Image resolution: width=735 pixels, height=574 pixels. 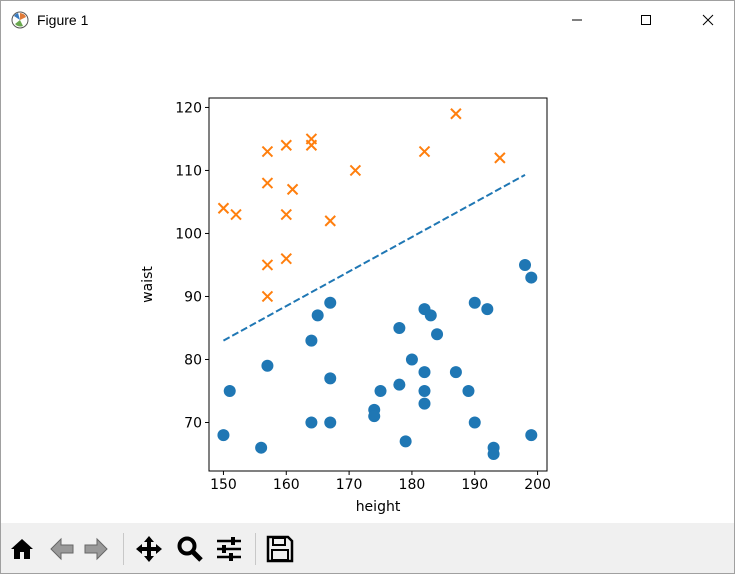 I want to click on close-button, so click(x=708, y=20).